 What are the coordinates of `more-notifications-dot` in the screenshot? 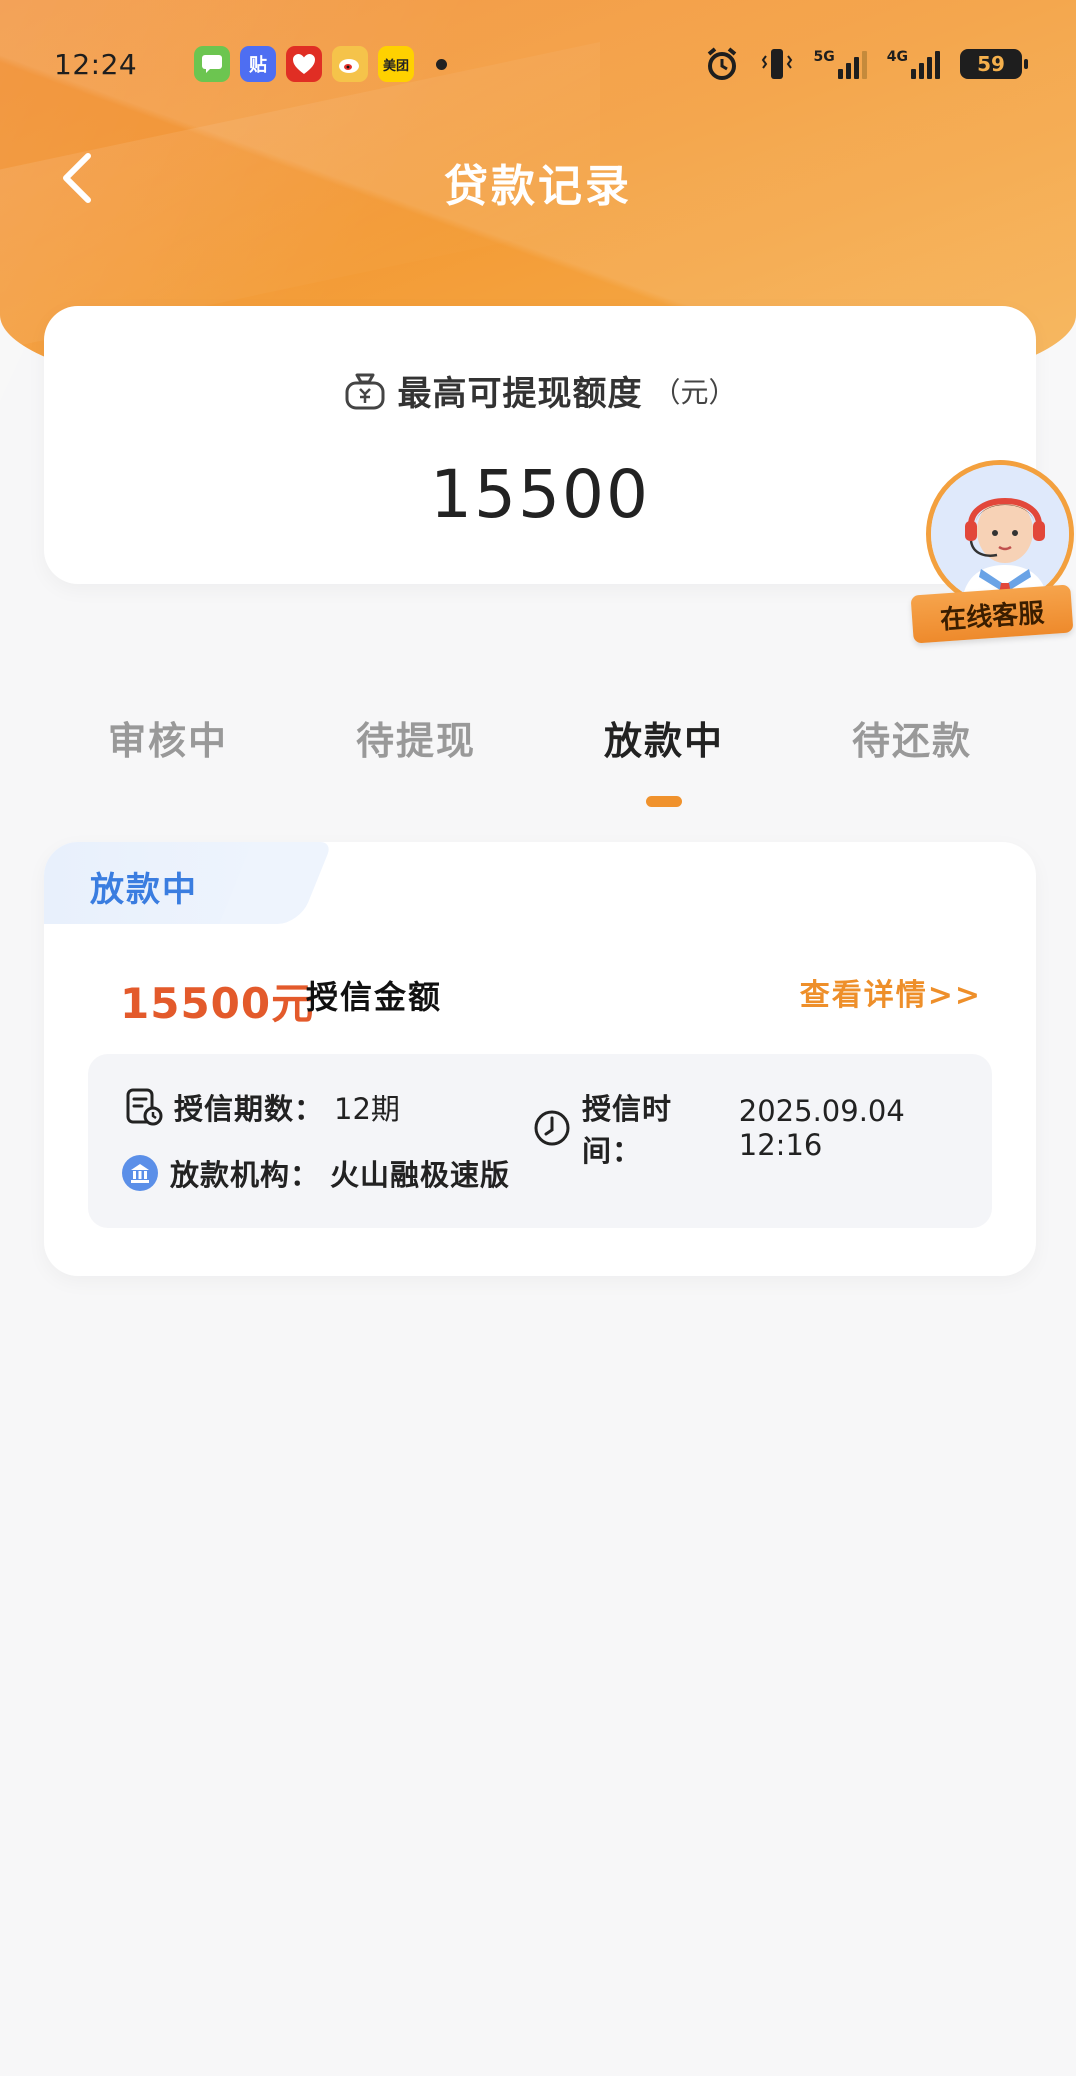 It's located at (441, 64).